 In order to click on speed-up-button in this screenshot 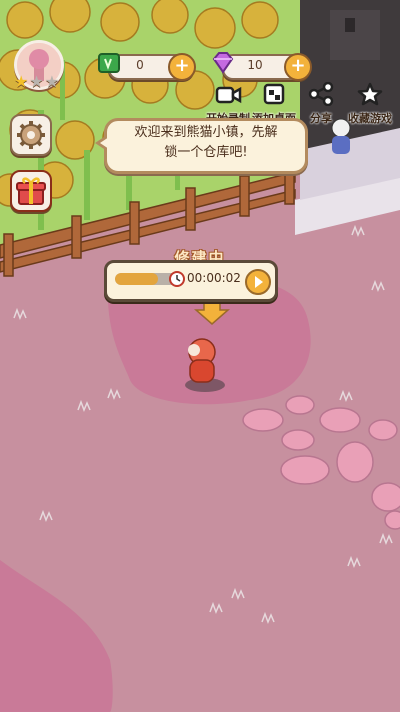, I will do `click(258, 282)`.